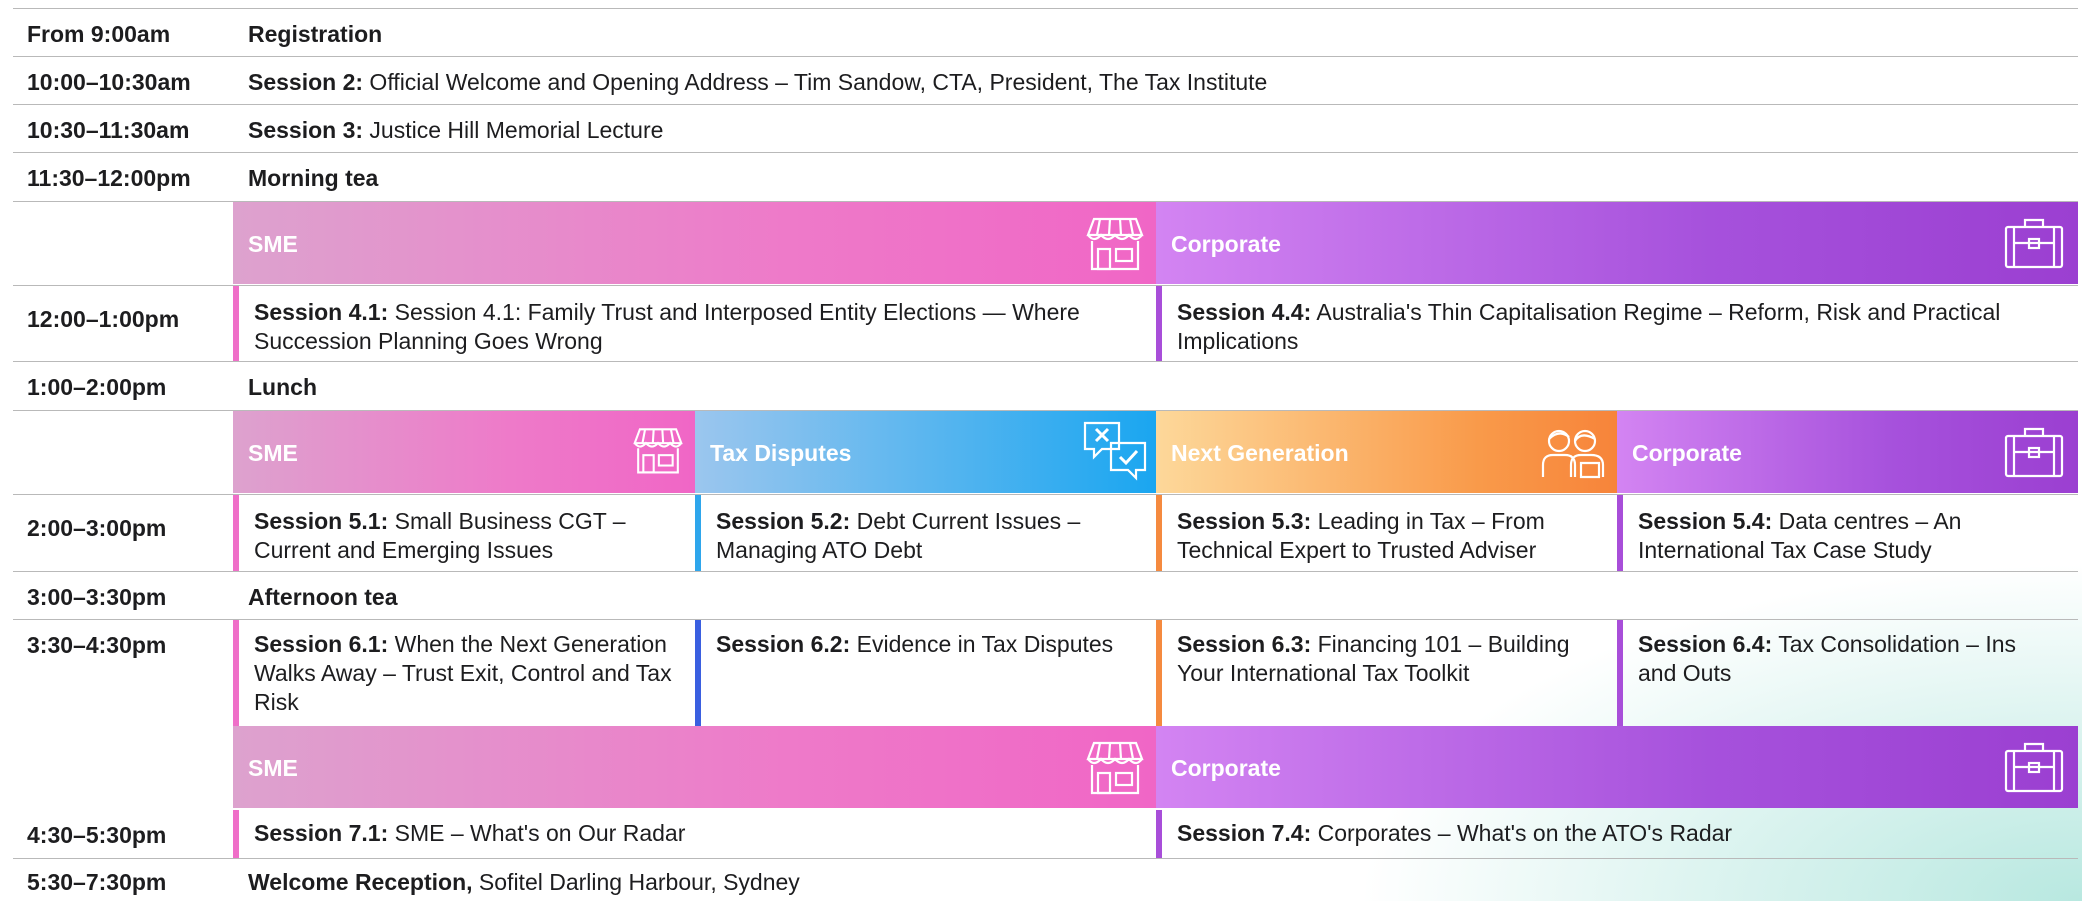  I want to click on session-id: Session 5.1:, so click(321, 521).